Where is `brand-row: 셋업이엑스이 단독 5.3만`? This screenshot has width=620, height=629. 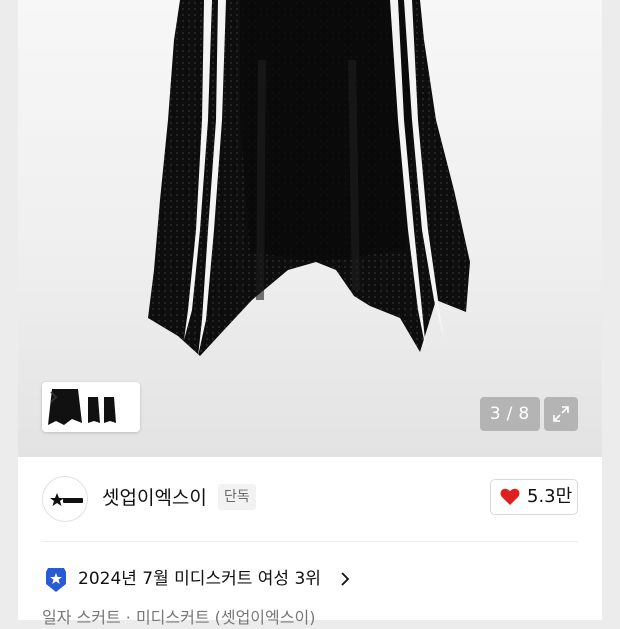
brand-row: 셋업이엑스이 단독 5.3만 is located at coordinates (310, 499).